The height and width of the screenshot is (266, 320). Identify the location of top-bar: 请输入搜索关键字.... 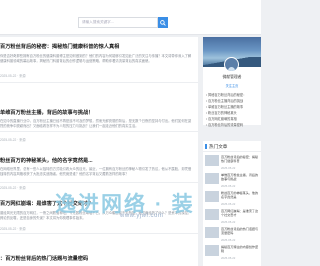
(130, 17).